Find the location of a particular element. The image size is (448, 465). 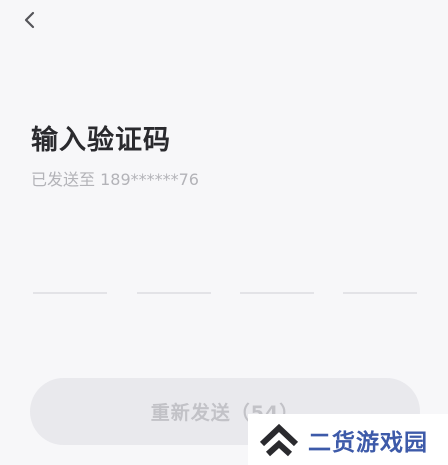

sent-to-phone-text: 已发送至 189******76 is located at coordinates (115, 179).